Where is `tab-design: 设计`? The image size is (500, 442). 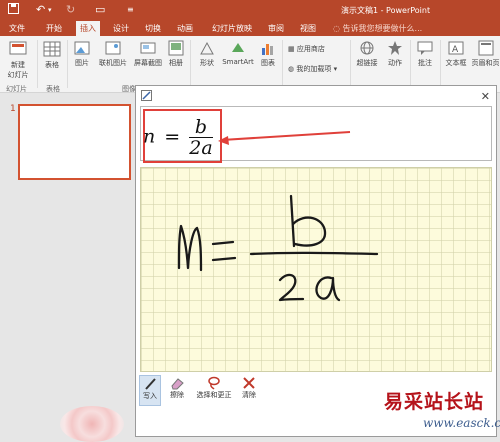
tab-design: 设计 is located at coordinates (121, 28).